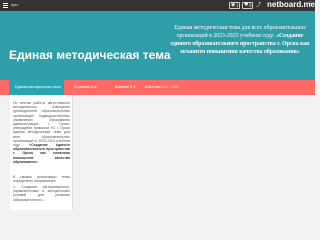 The width and height of the screenshot is (320, 240). Describe the element at coordinates (90, 55) in the screenshot. I see `page-title: Единая методическая тема` at that location.